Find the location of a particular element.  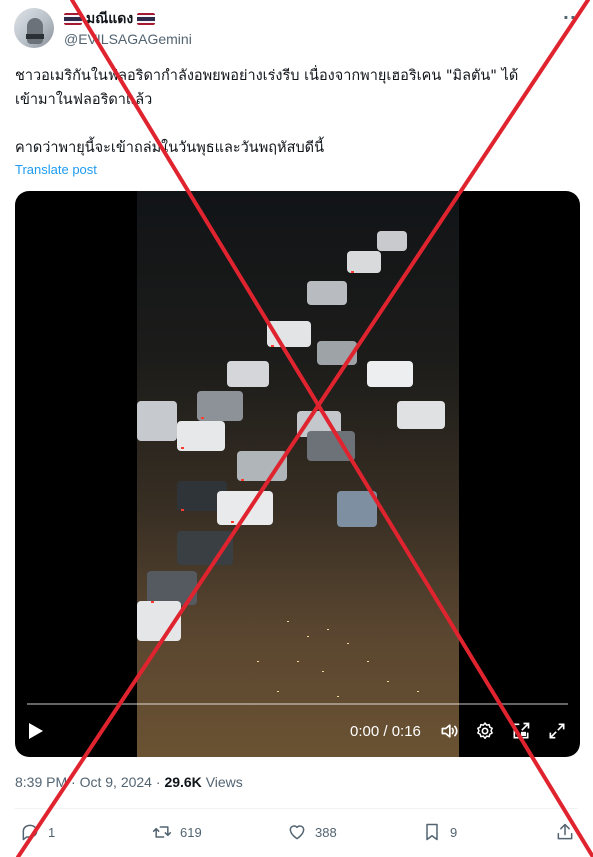

pip-icon is located at coordinates (521, 731).